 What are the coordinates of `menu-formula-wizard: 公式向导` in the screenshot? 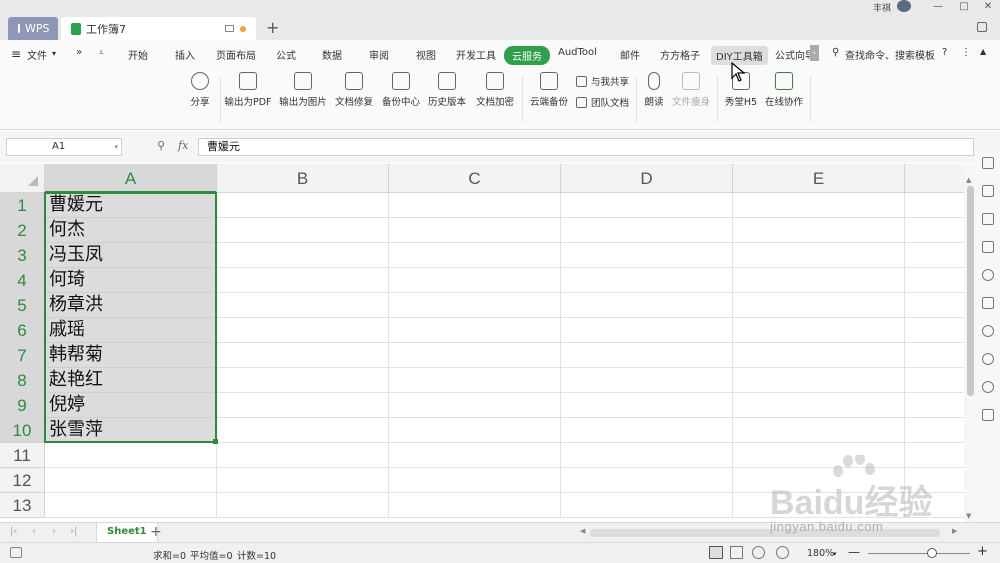 It's located at (793, 54).